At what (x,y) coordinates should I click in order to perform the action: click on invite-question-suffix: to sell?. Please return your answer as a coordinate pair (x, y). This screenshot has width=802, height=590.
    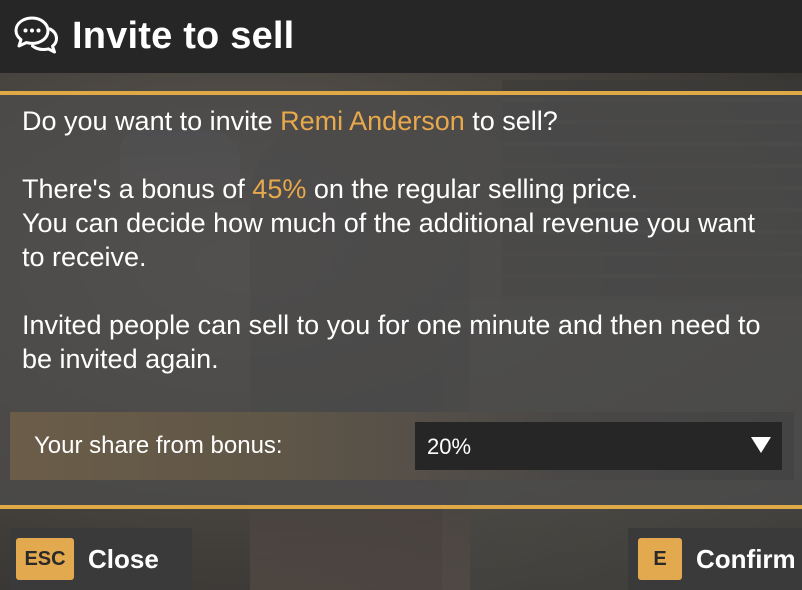
    Looking at the image, I should click on (511, 121).